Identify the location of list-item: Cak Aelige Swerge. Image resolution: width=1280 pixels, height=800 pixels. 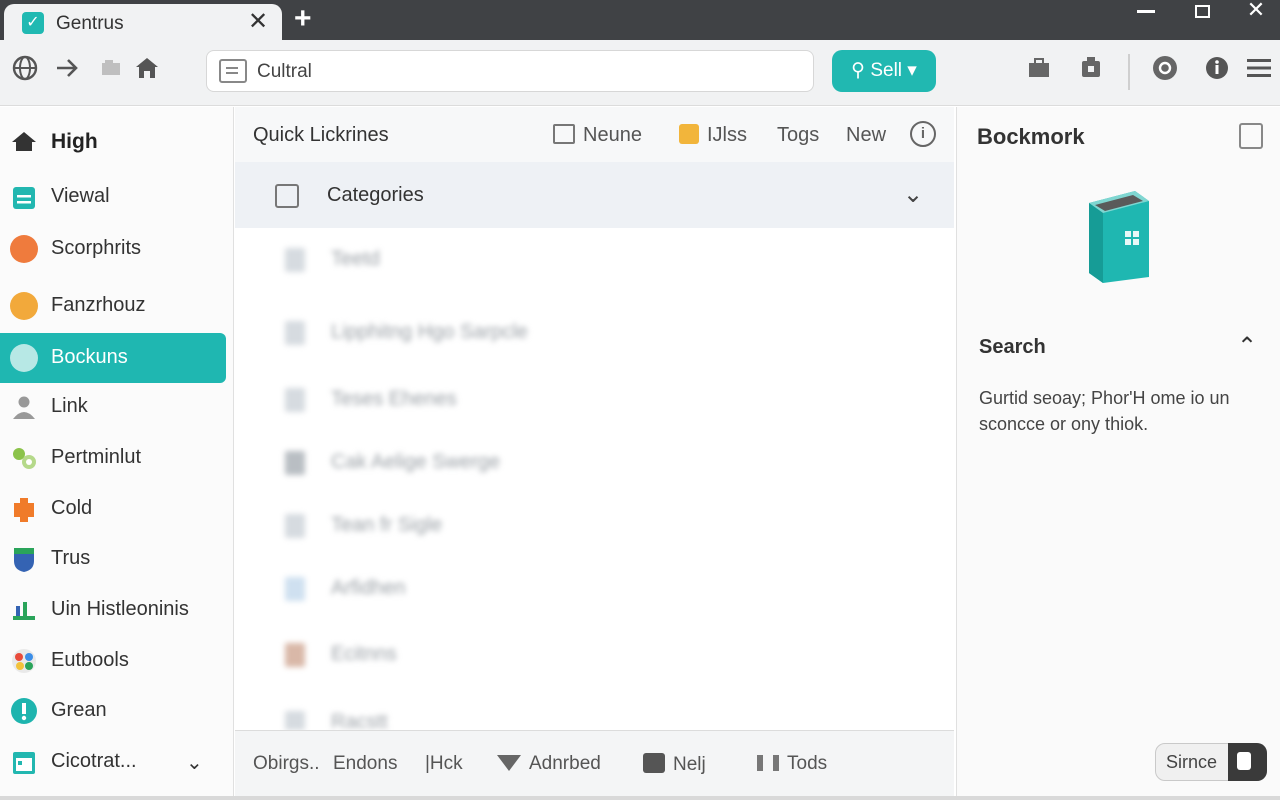
(594, 463).